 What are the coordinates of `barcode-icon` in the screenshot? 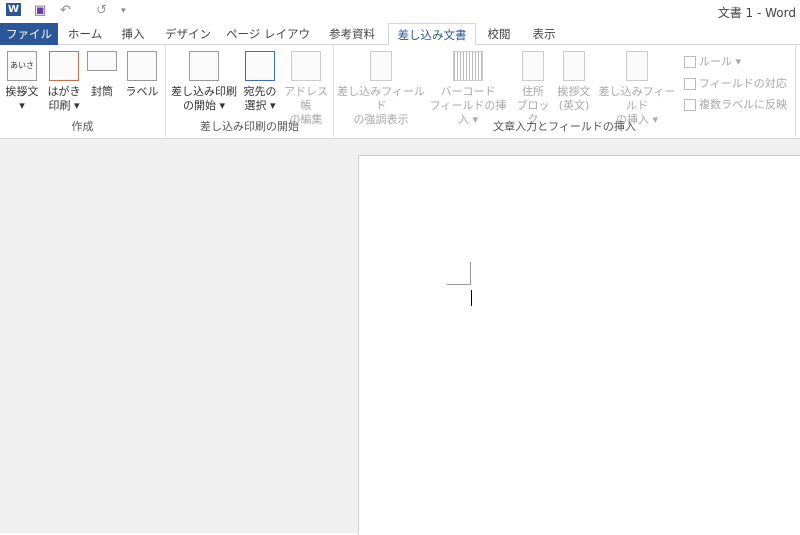 It's located at (468, 66).